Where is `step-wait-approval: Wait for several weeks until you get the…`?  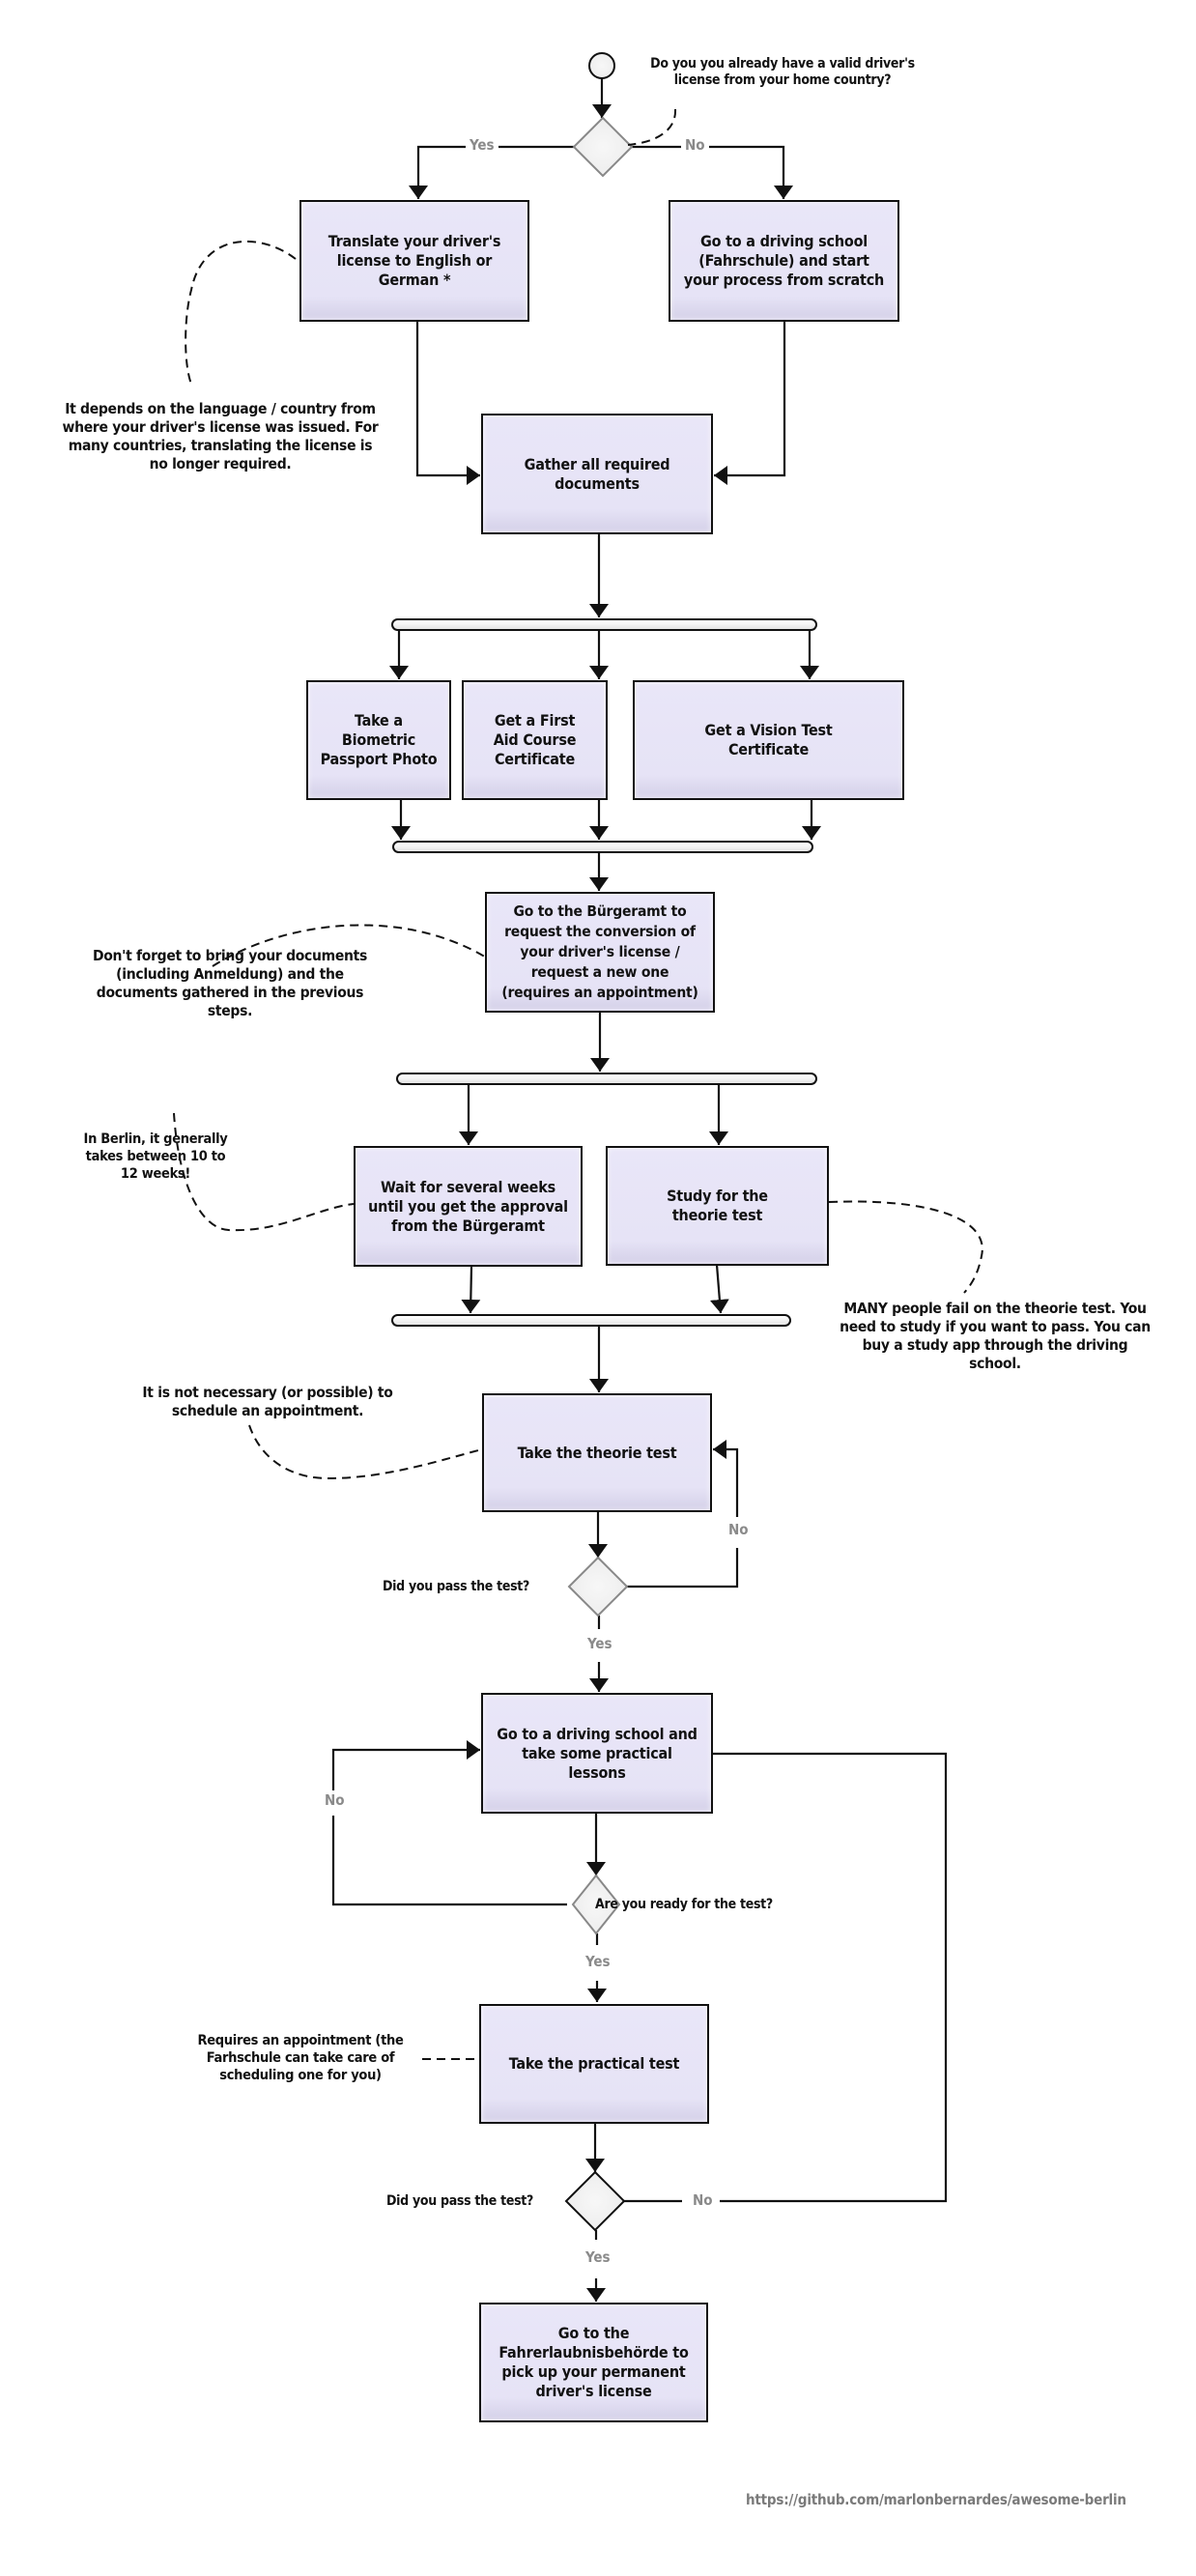
step-wait-approval: Wait for several weeks until you get the… is located at coordinates (468, 1207).